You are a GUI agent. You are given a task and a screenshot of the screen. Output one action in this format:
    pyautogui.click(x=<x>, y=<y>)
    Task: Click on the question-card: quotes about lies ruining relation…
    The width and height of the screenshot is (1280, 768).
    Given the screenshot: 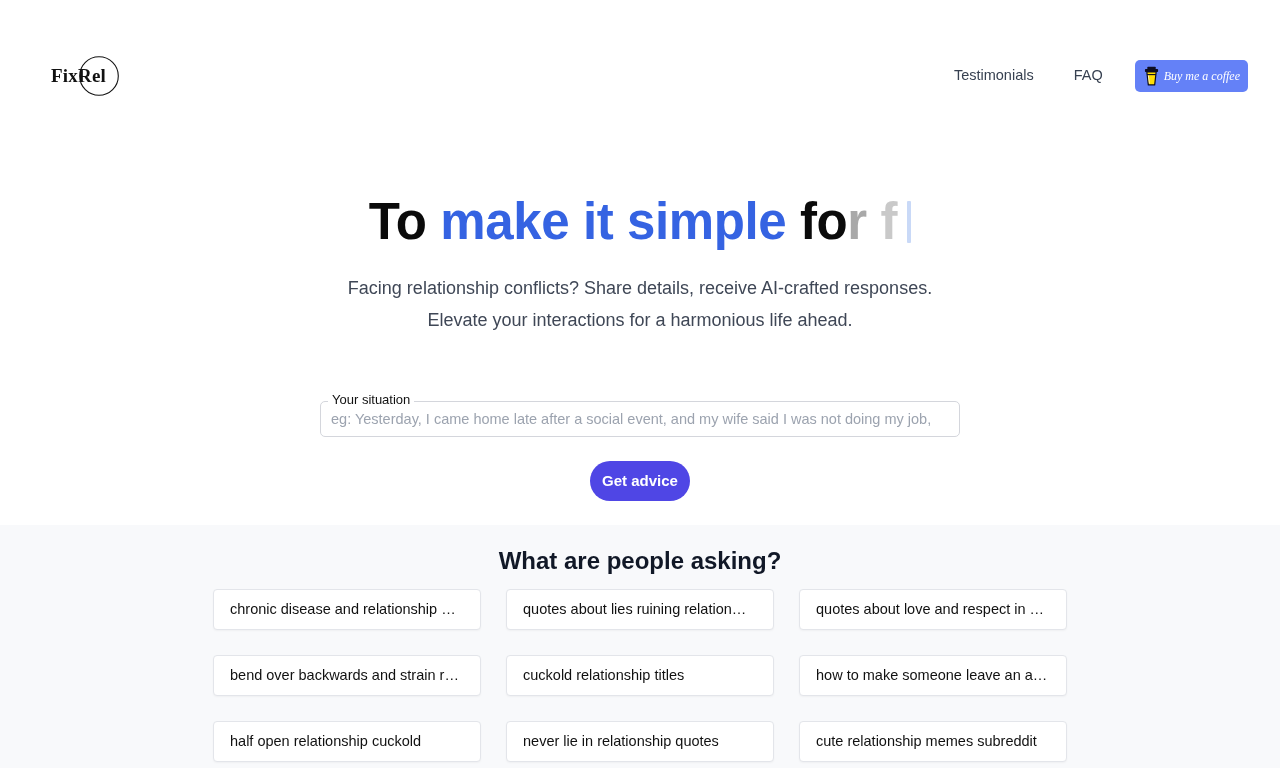 What is the action you would take?
    pyautogui.click(x=640, y=609)
    